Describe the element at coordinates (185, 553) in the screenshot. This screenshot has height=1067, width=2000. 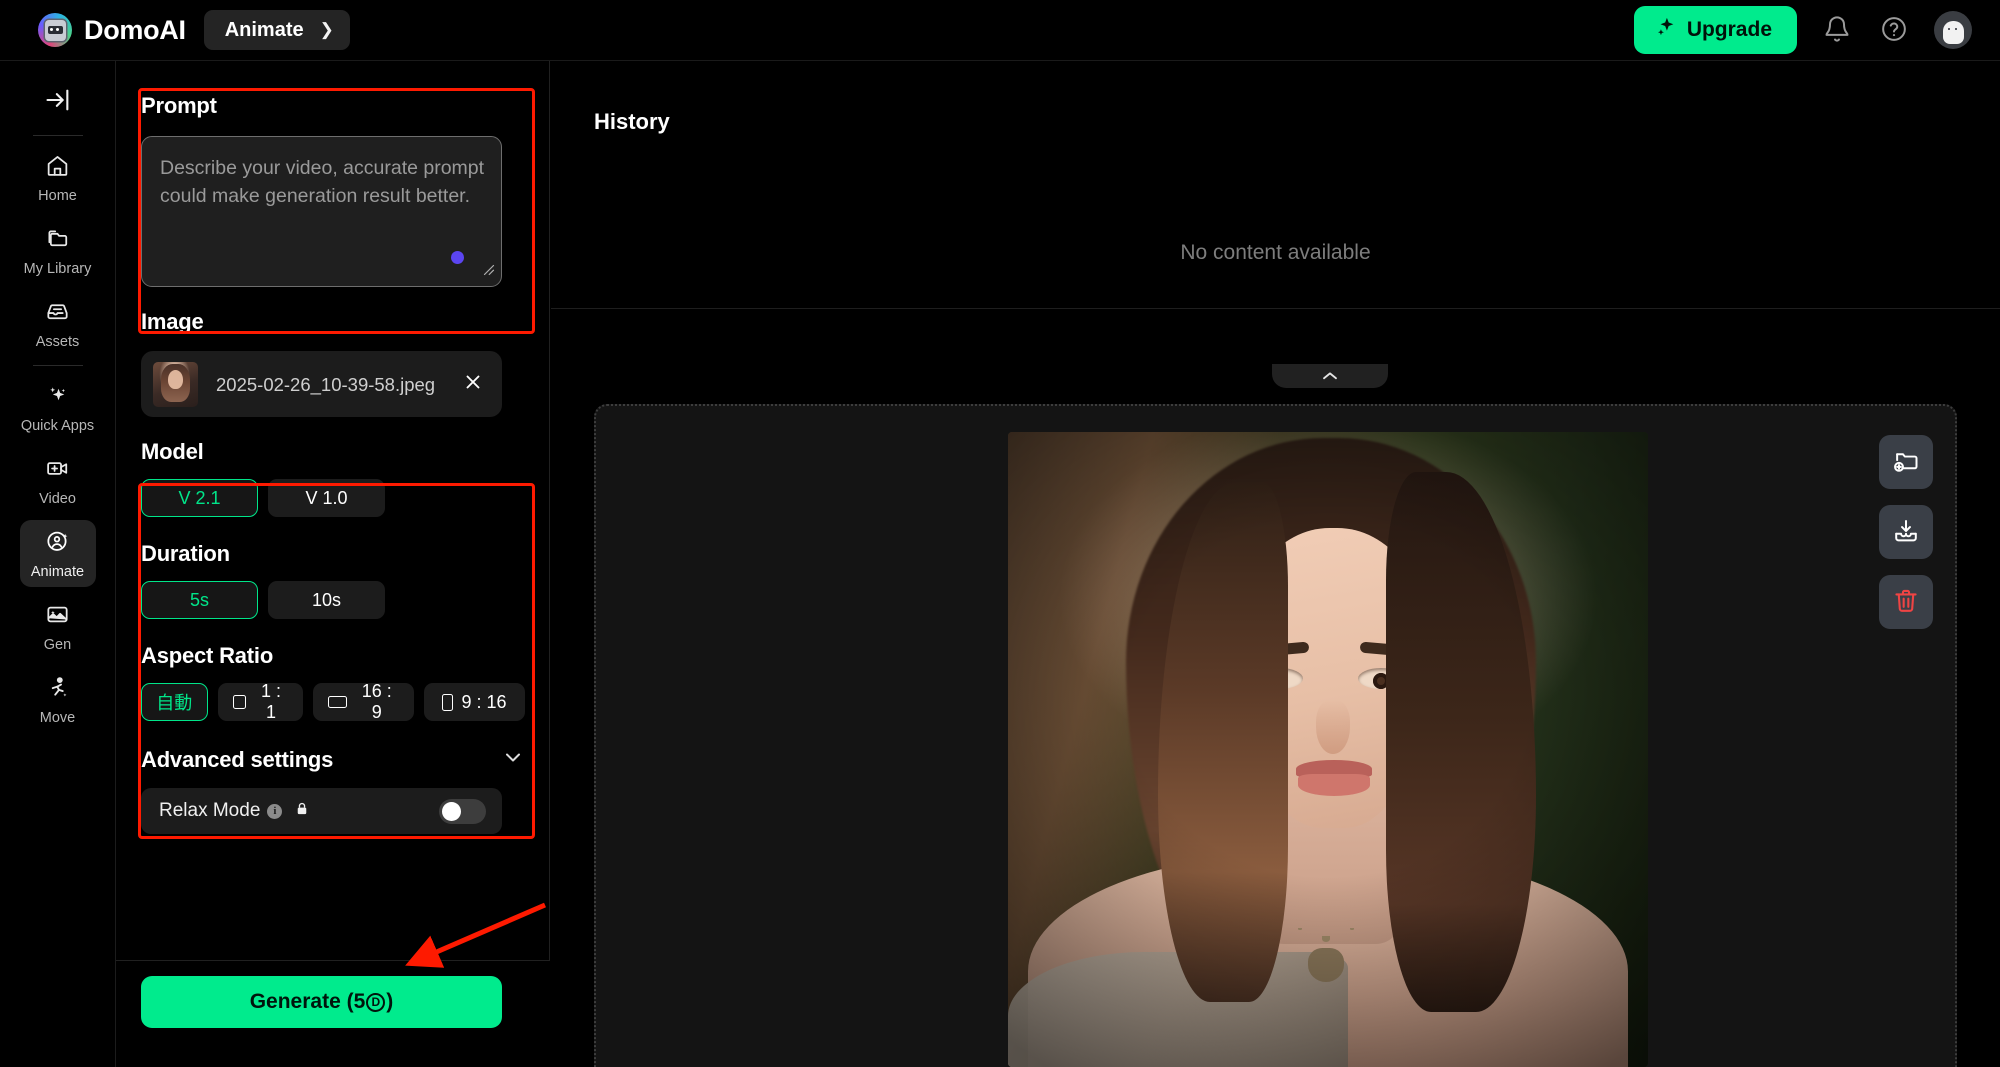
I see `duration-title: Duration` at that location.